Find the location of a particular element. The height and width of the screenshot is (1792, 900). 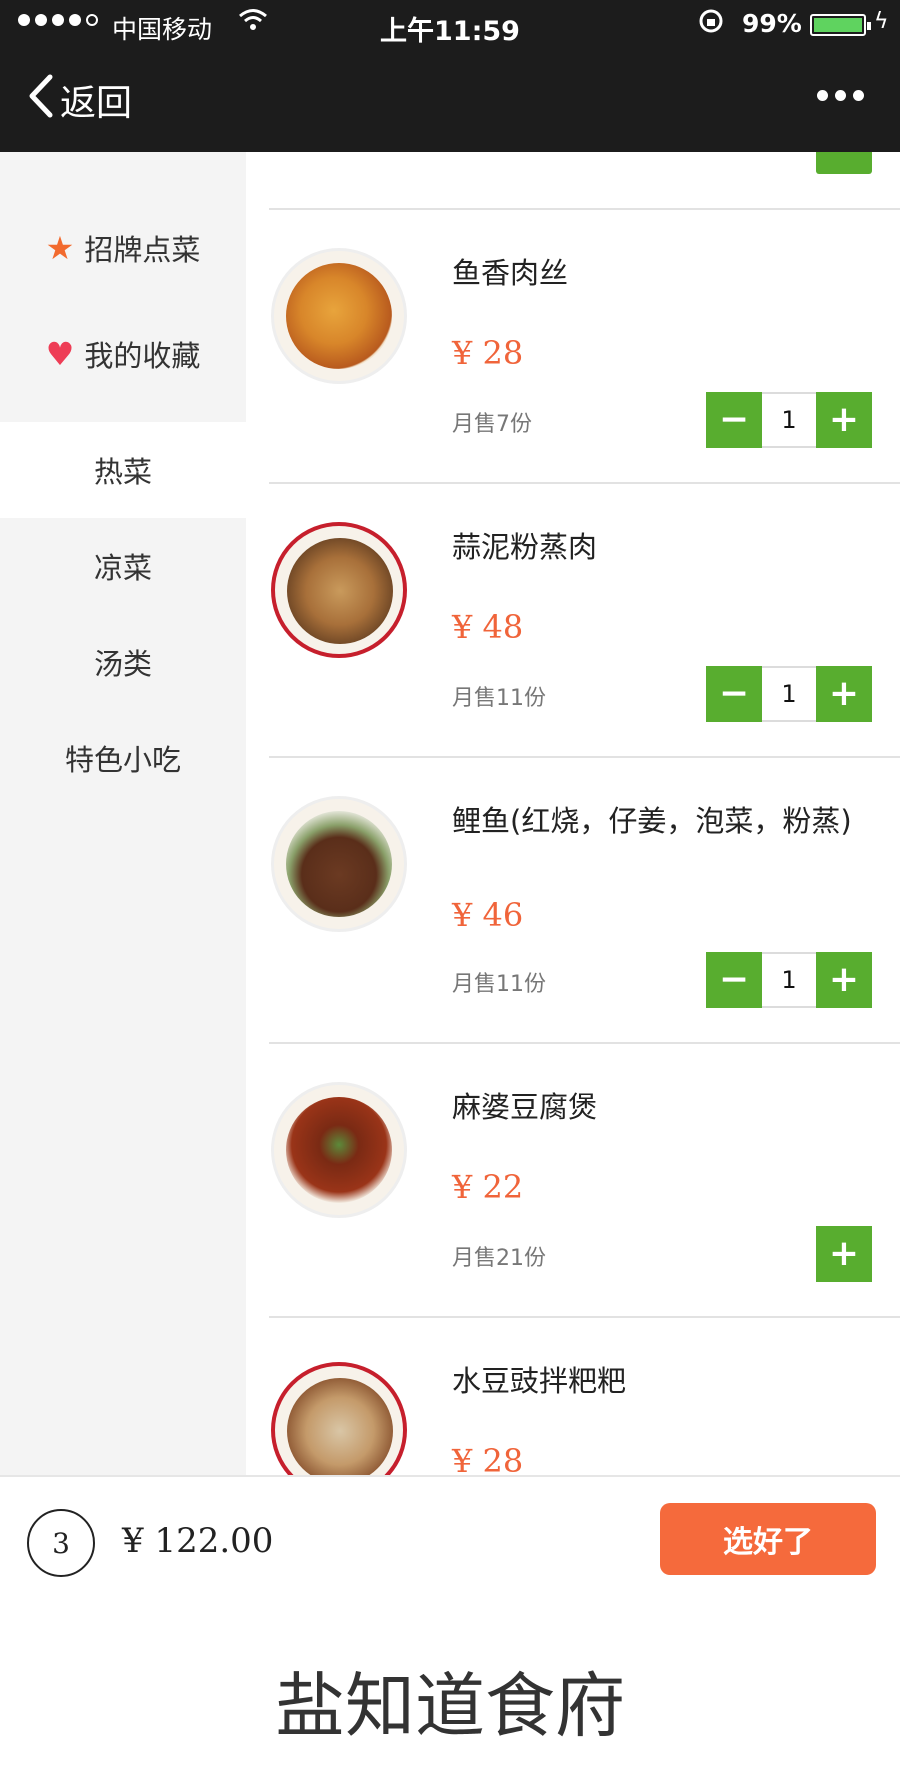

sidebar-item-label: 招牌点菜 is located at coordinates (142, 250).